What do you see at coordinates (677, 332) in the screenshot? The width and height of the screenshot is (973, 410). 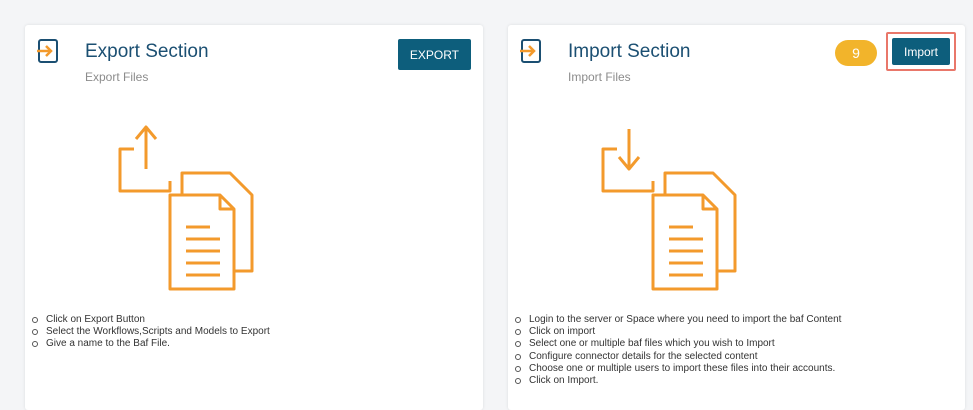 I see `list-item: Click on import` at bounding box center [677, 332].